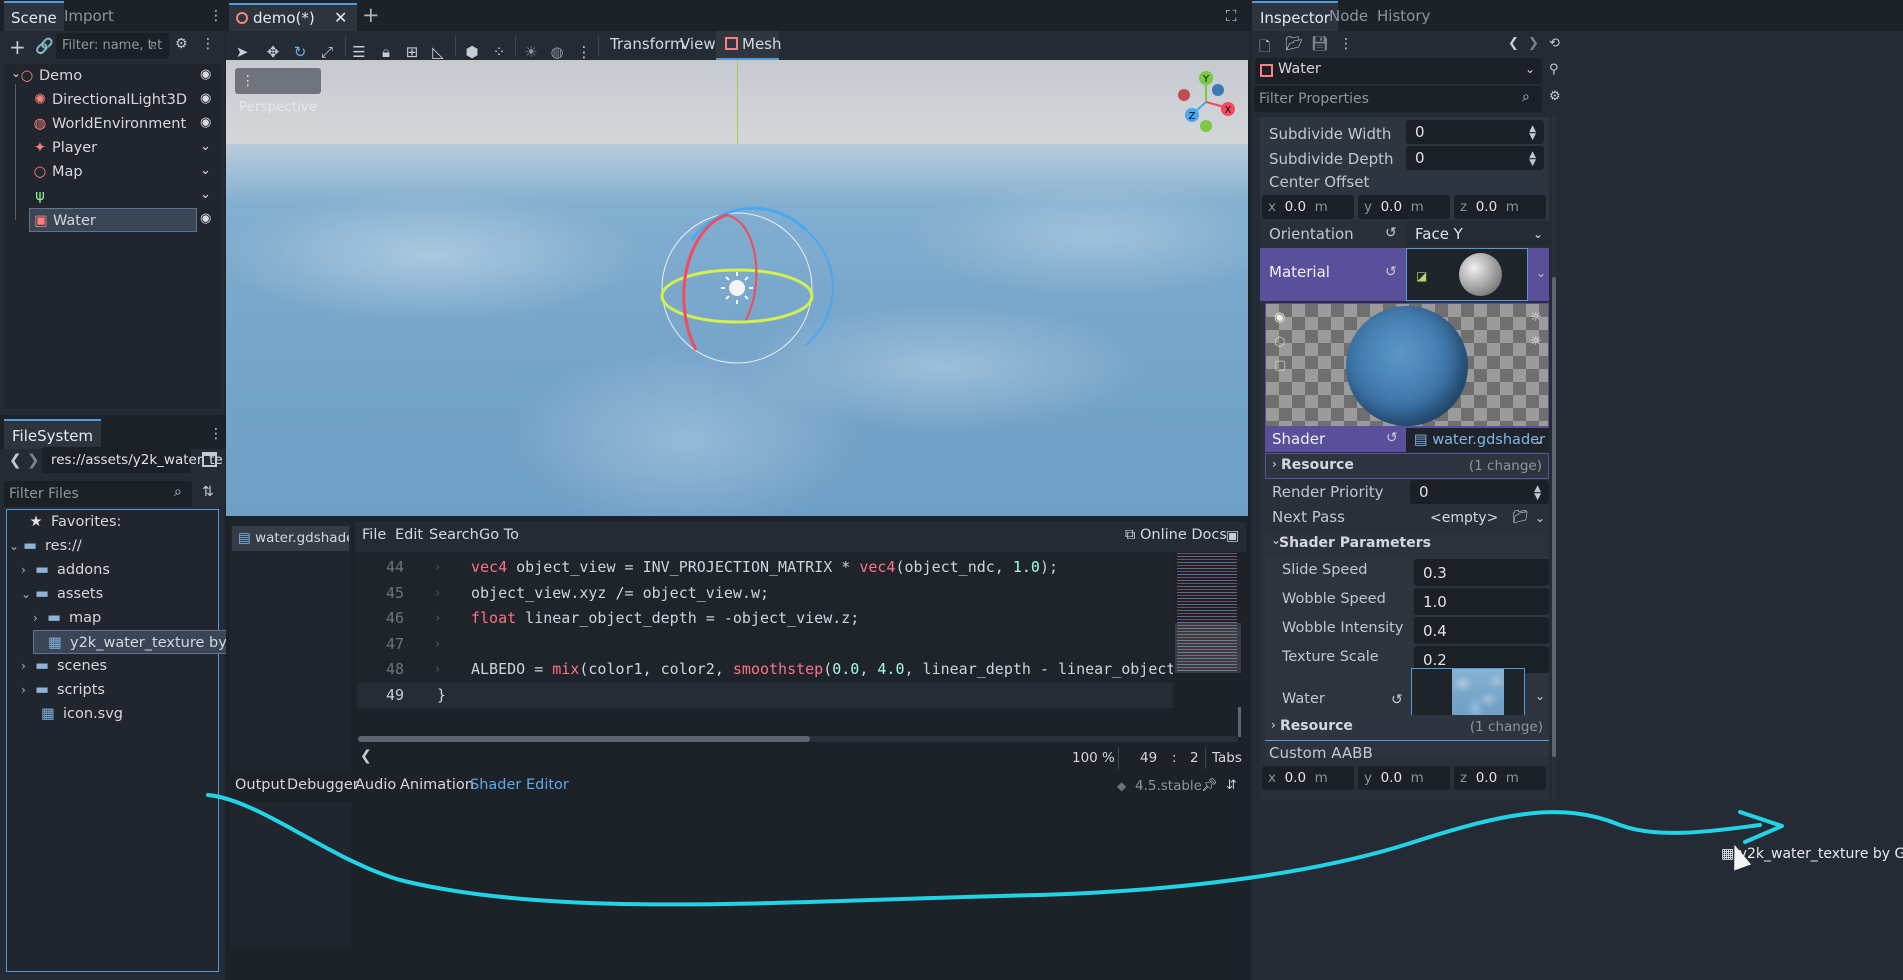 This screenshot has width=1903, height=980. What do you see at coordinates (472, 52) in the screenshot?
I see `snap-icon: ⬢` at bounding box center [472, 52].